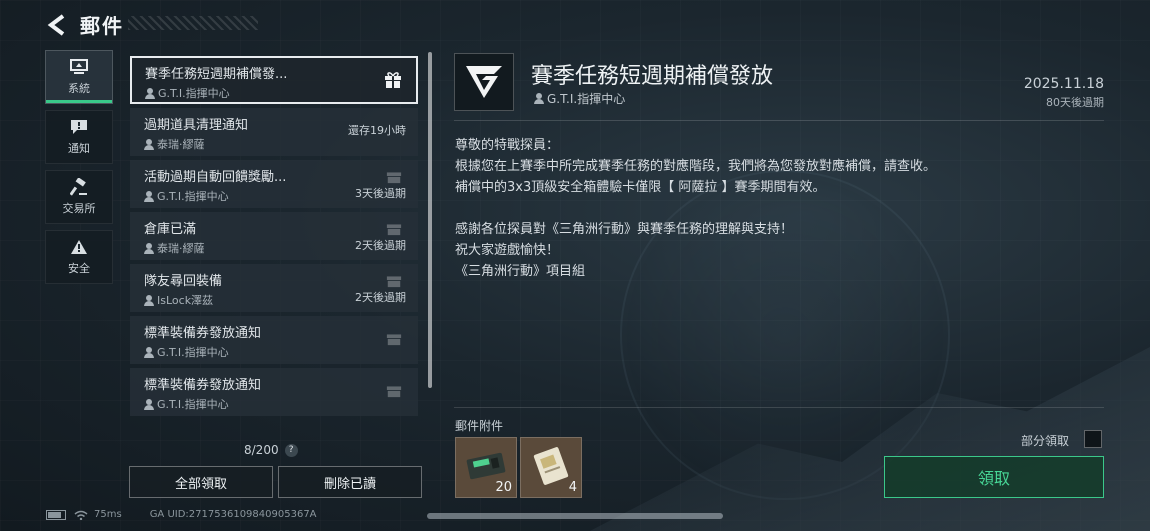 This screenshot has width=1150, height=531. Describe the element at coordinates (274, 236) in the screenshot. I see `mail-item: 倉庫已滿 泰瑞·繆薩 2天後過期` at that location.